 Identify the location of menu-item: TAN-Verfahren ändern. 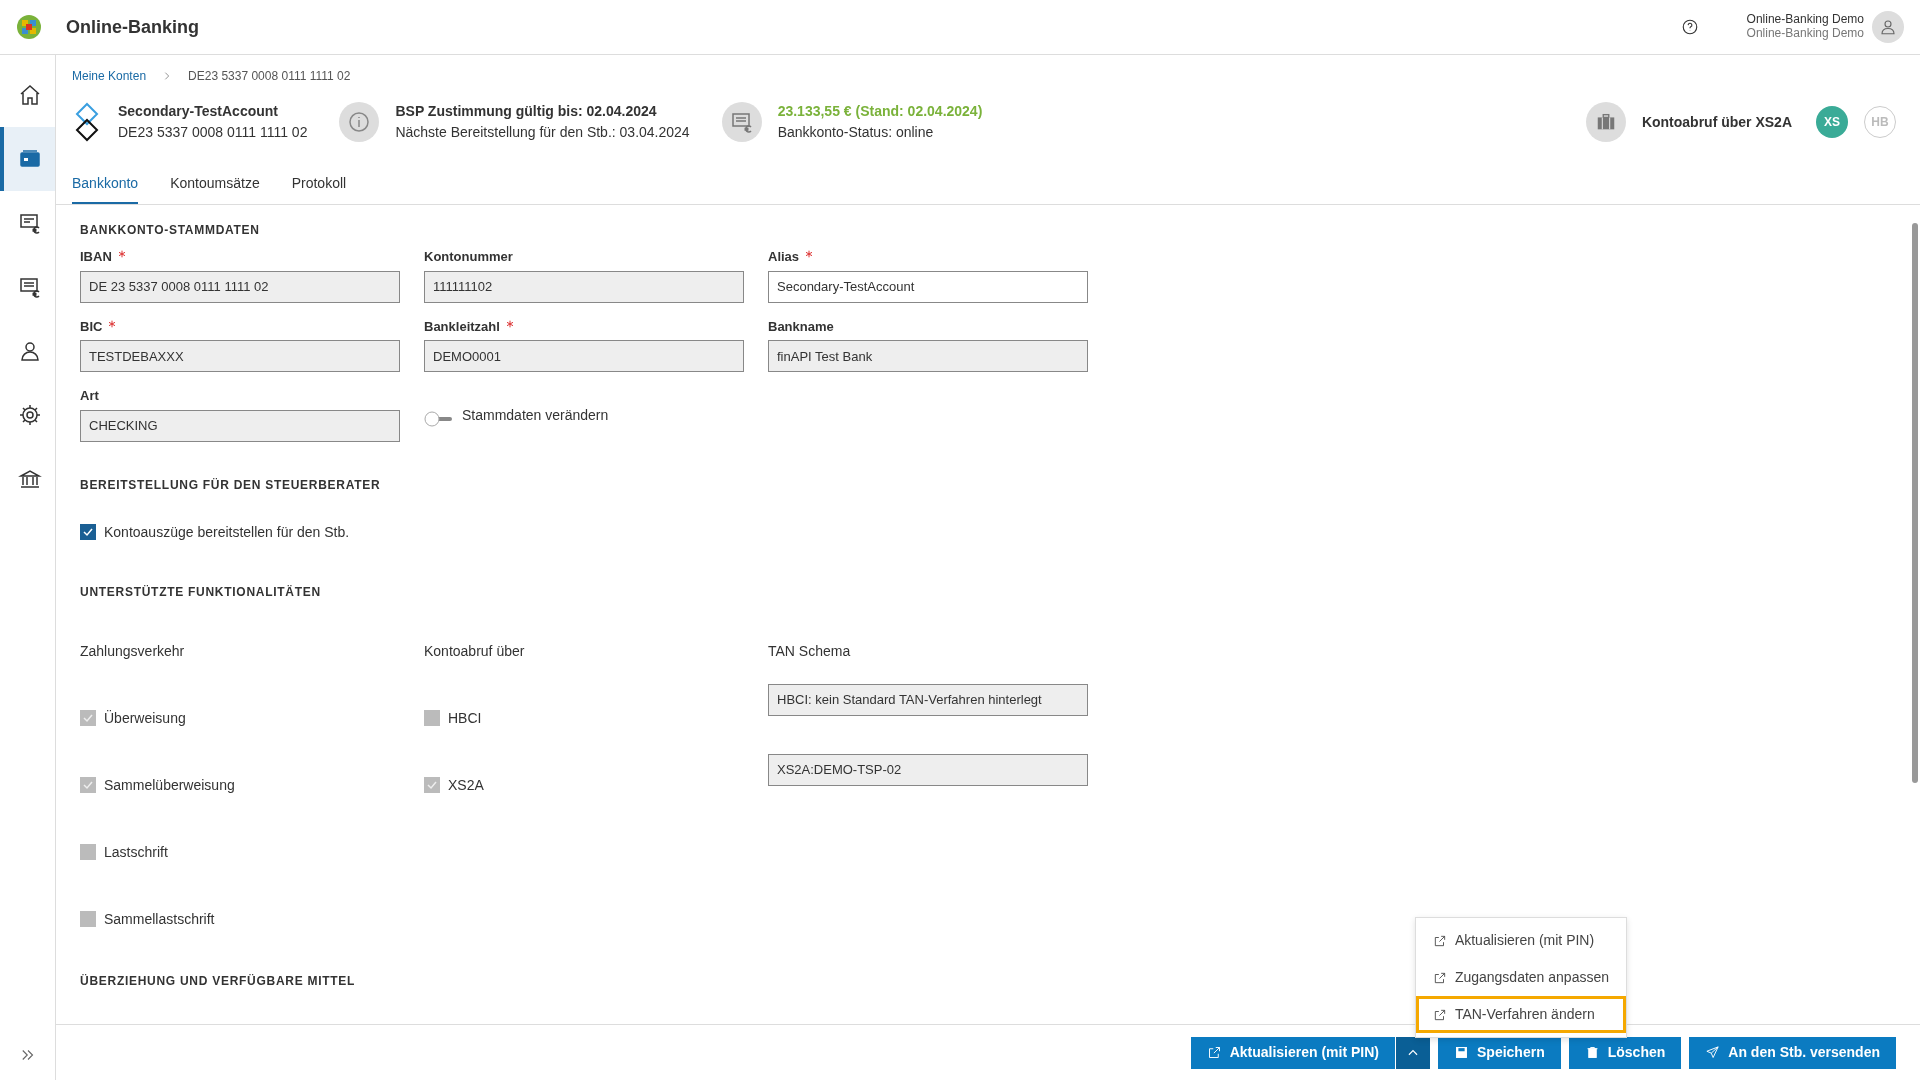
(1520, 1014).